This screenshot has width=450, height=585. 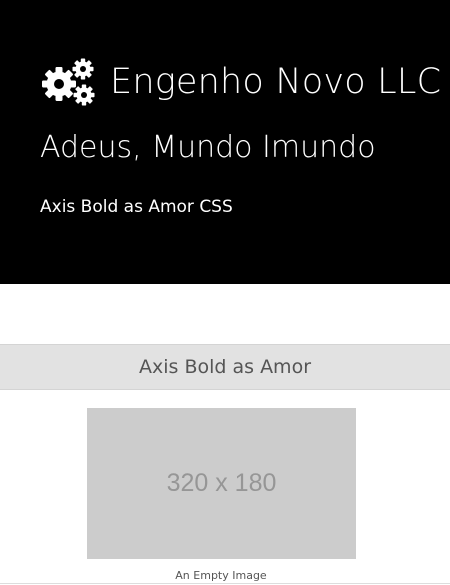 I want to click on page-subtitle: Axis Bold as Amor CSS, so click(x=136, y=207).